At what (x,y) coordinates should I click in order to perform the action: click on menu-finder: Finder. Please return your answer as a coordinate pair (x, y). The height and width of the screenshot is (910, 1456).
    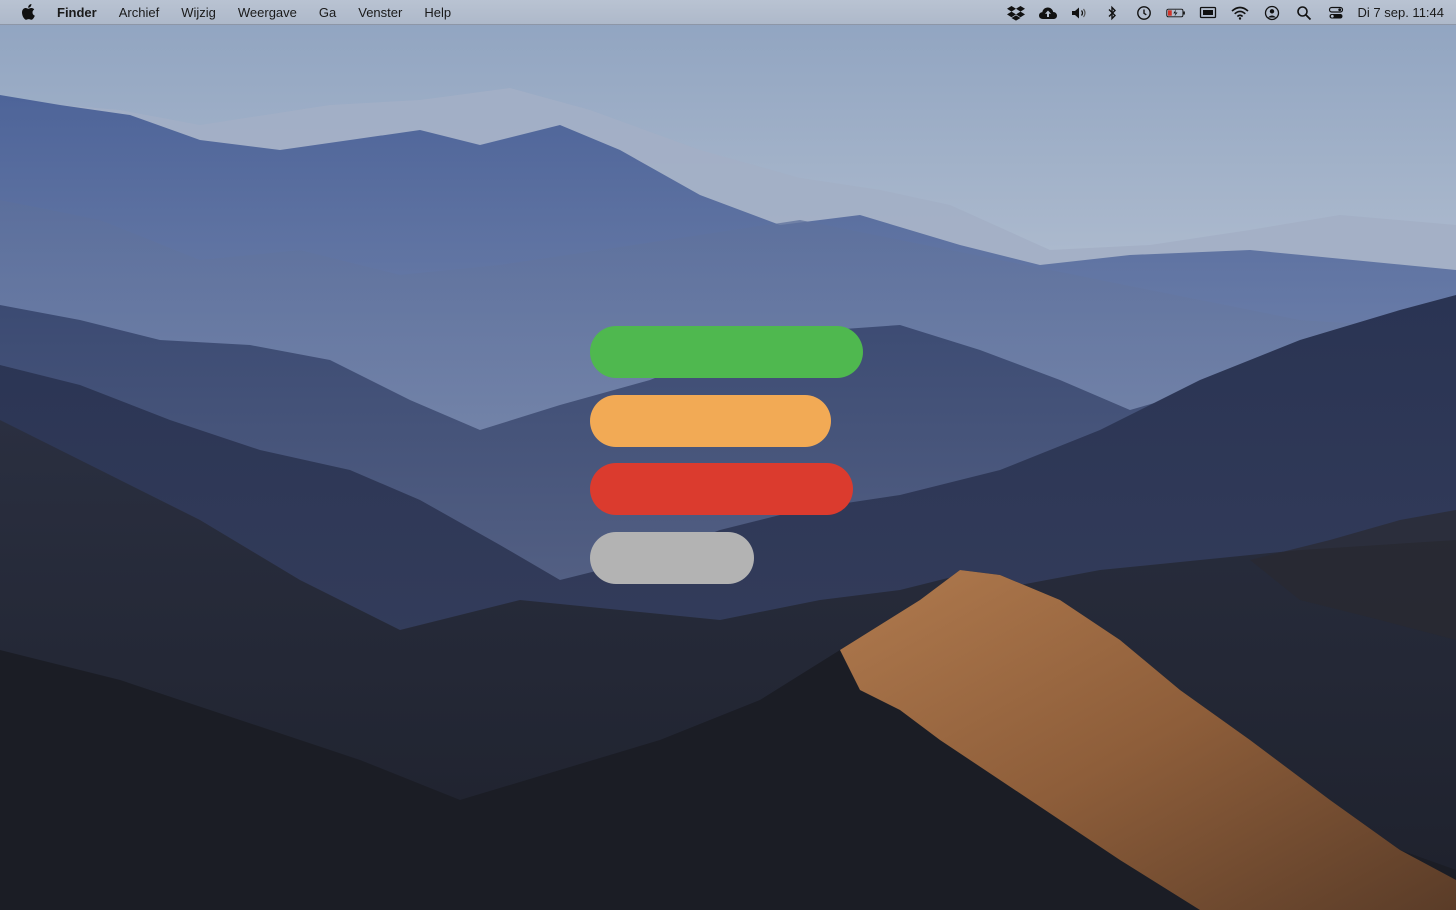
    Looking at the image, I should click on (82, 12).